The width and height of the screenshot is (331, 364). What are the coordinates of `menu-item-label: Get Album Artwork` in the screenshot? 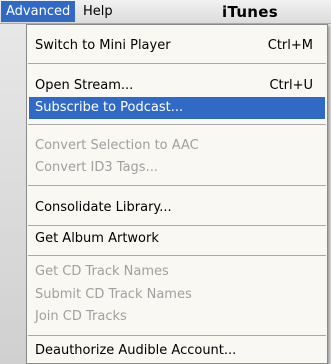 It's located at (97, 238).